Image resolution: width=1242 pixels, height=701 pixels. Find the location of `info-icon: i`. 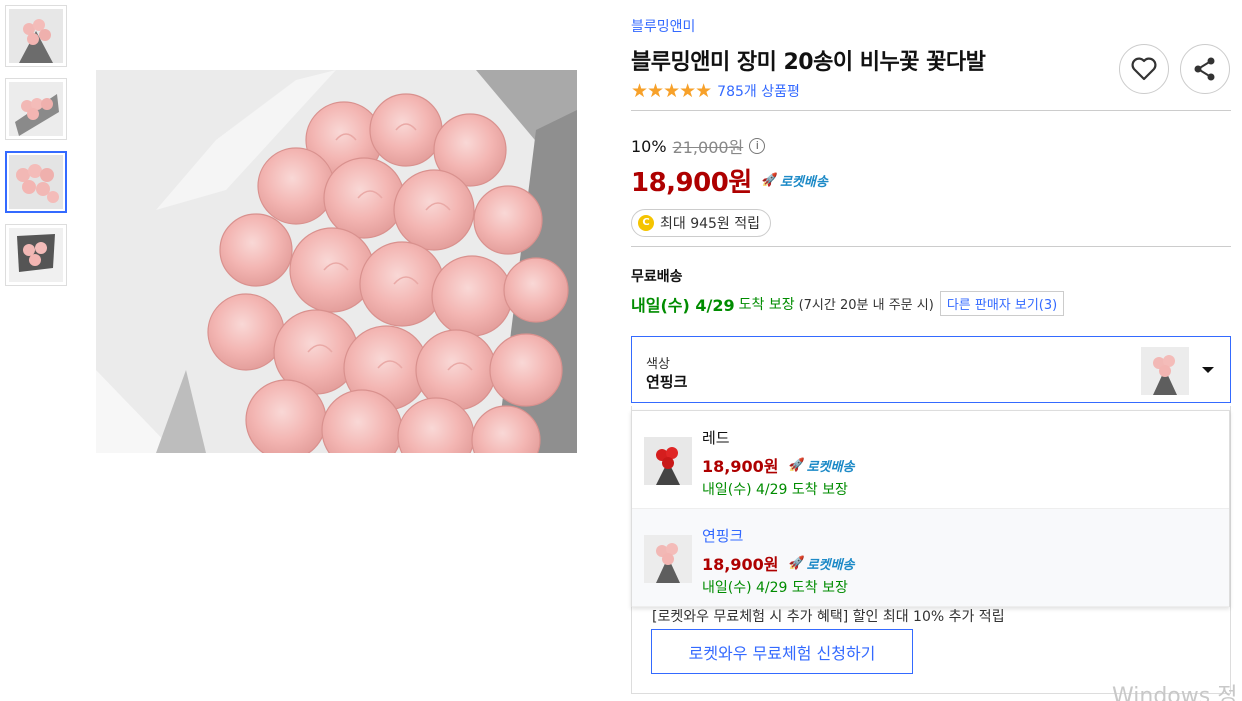

info-icon: i is located at coordinates (757, 146).